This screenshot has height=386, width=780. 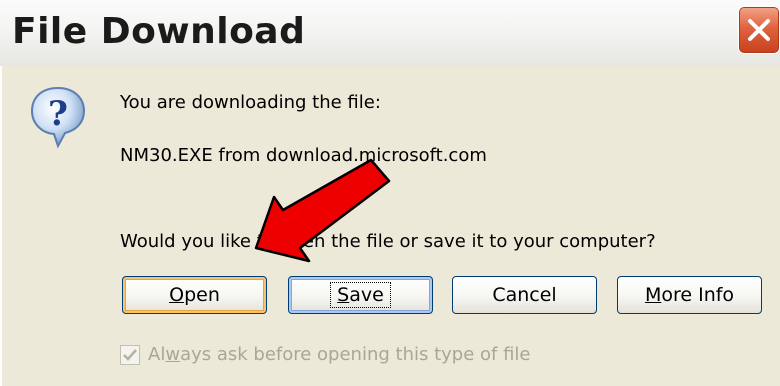 I want to click on cancel-button: Cancel, so click(x=524, y=295).